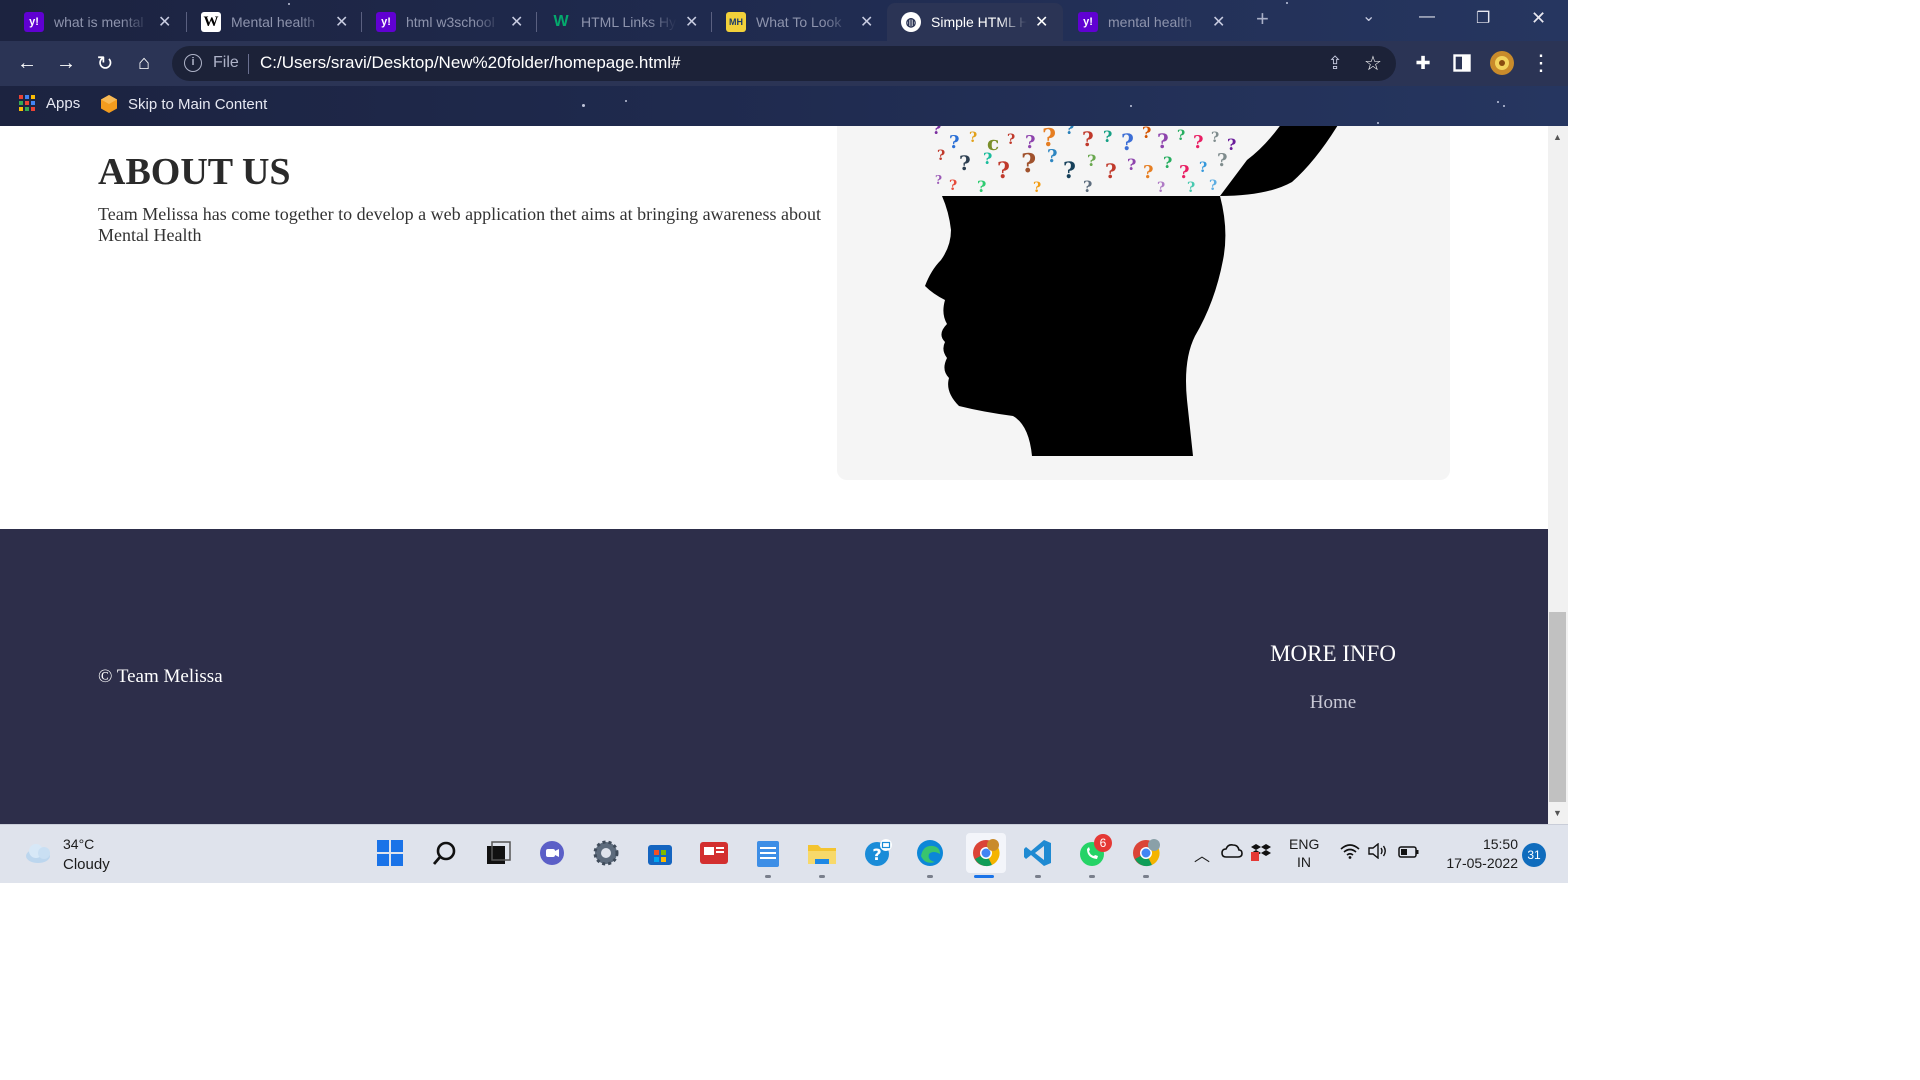 This screenshot has width=1920, height=1080. What do you see at coordinates (1232, 852) in the screenshot?
I see `onedrive-cloud-icon` at bounding box center [1232, 852].